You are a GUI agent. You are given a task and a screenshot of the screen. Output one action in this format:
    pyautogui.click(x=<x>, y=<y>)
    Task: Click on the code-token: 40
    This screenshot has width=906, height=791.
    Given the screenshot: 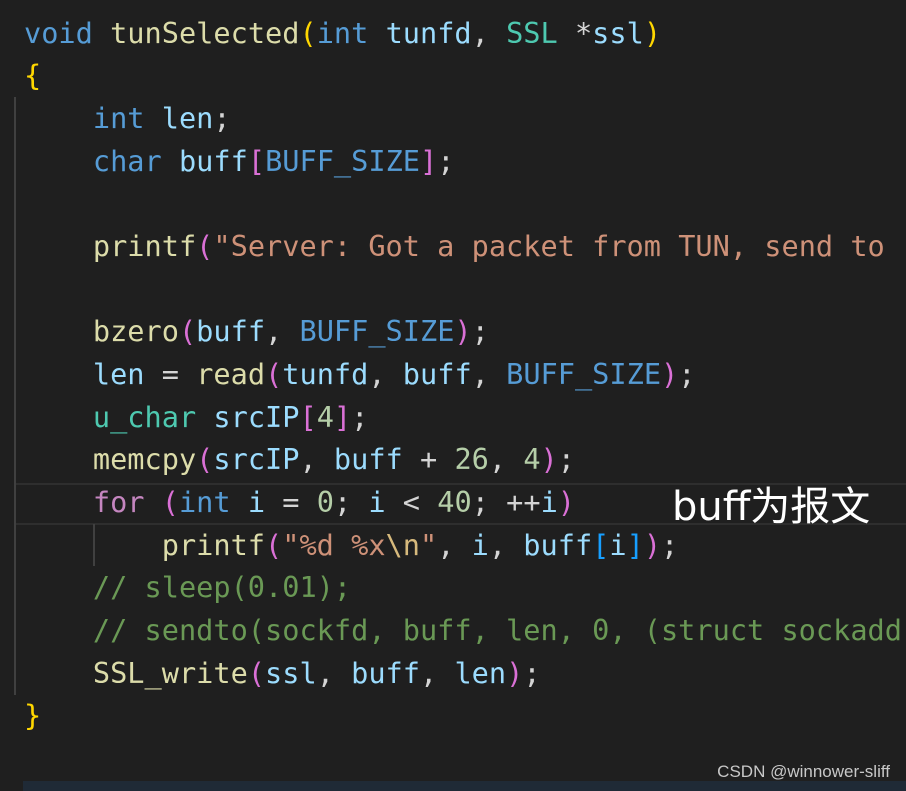 What is the action you would take?
    pyautogui.click(x=454, y=501)
    